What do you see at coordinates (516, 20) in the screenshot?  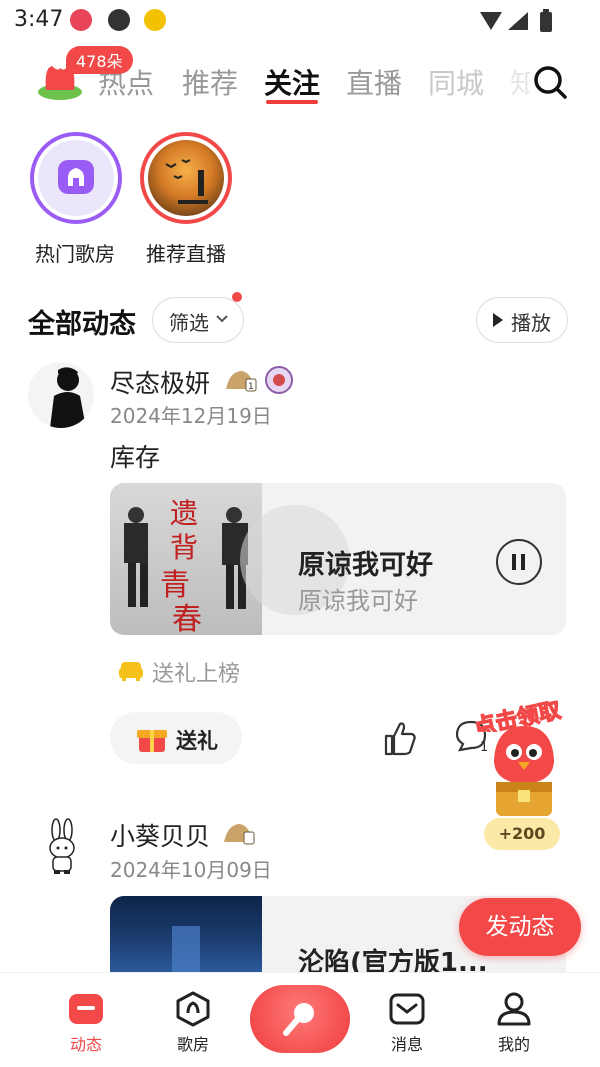 I see `signal-battery-icon` at bounding box center [516, 20].